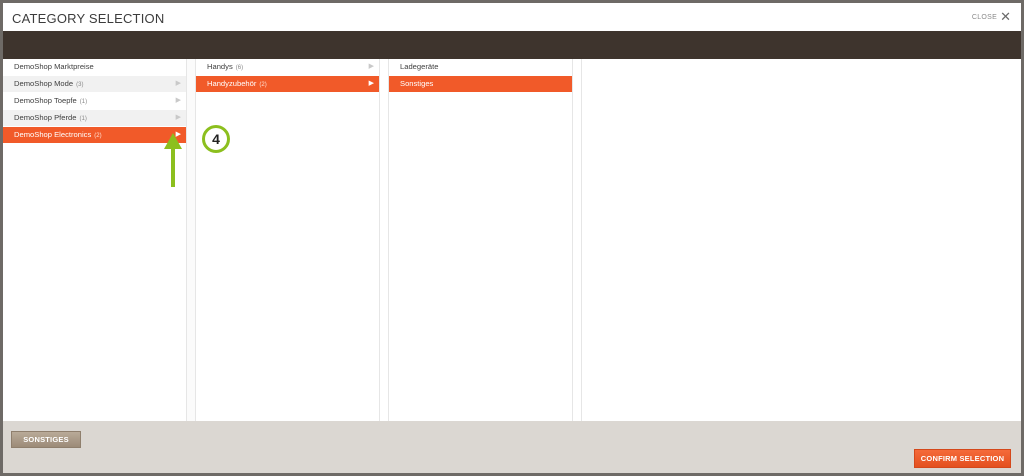  I want to click on annotation-arrow-icon, so click(173, 160).